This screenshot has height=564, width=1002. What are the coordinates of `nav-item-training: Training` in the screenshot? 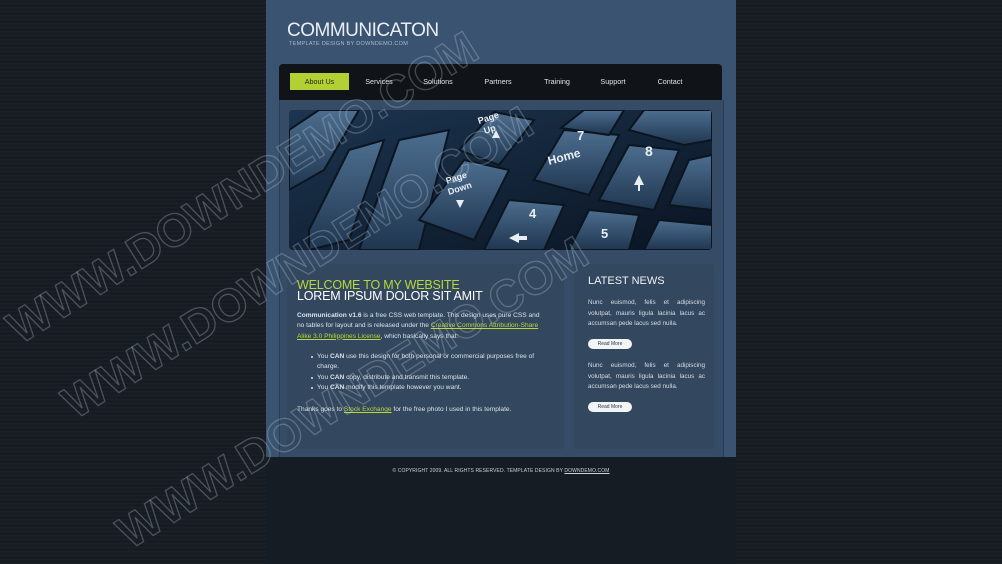 It's located at (557, 81).